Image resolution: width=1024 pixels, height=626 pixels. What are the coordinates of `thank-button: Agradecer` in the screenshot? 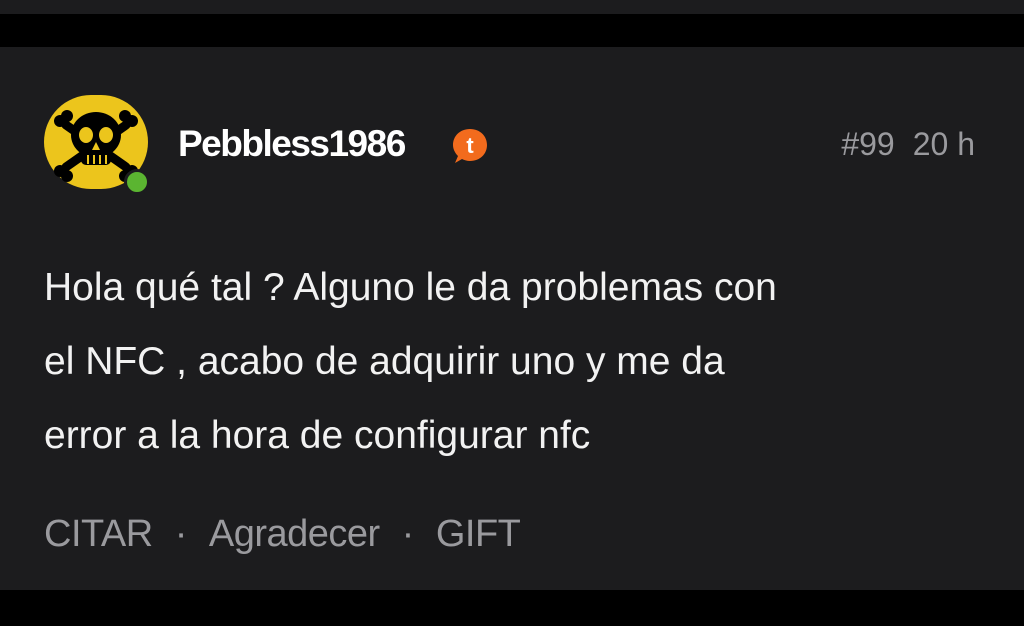 It's located at (294, 534).